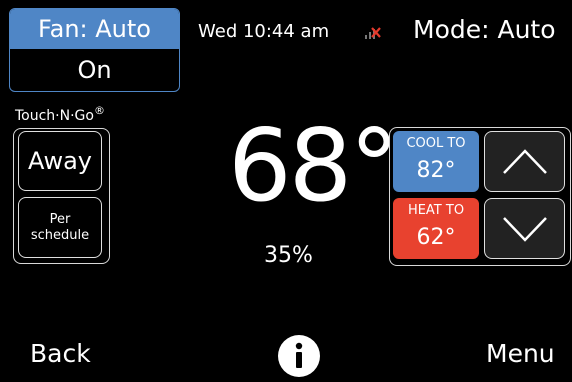 The width and height of the screenshot is (572, 382). I want to click on per-schedule-label-line2: schedule, so click(60, 235).